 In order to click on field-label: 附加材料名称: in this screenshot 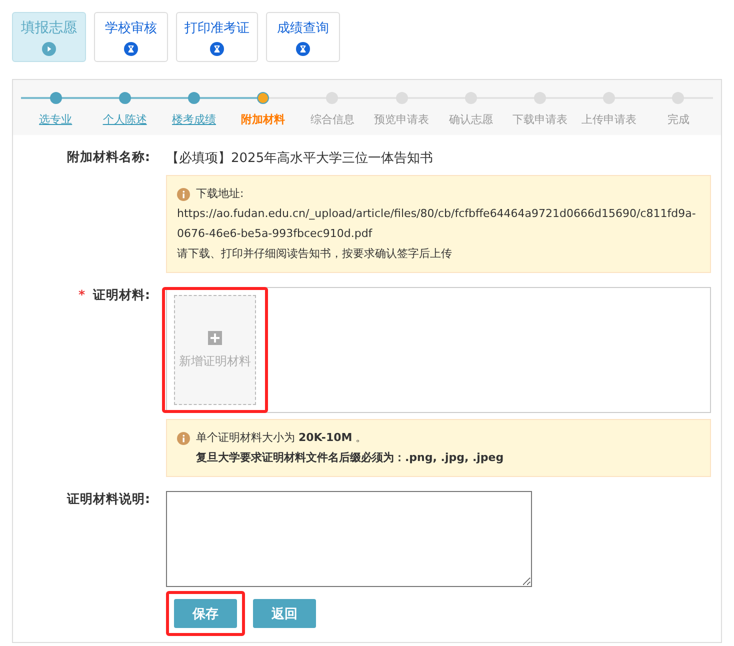, I will do `click(108, 157)`.